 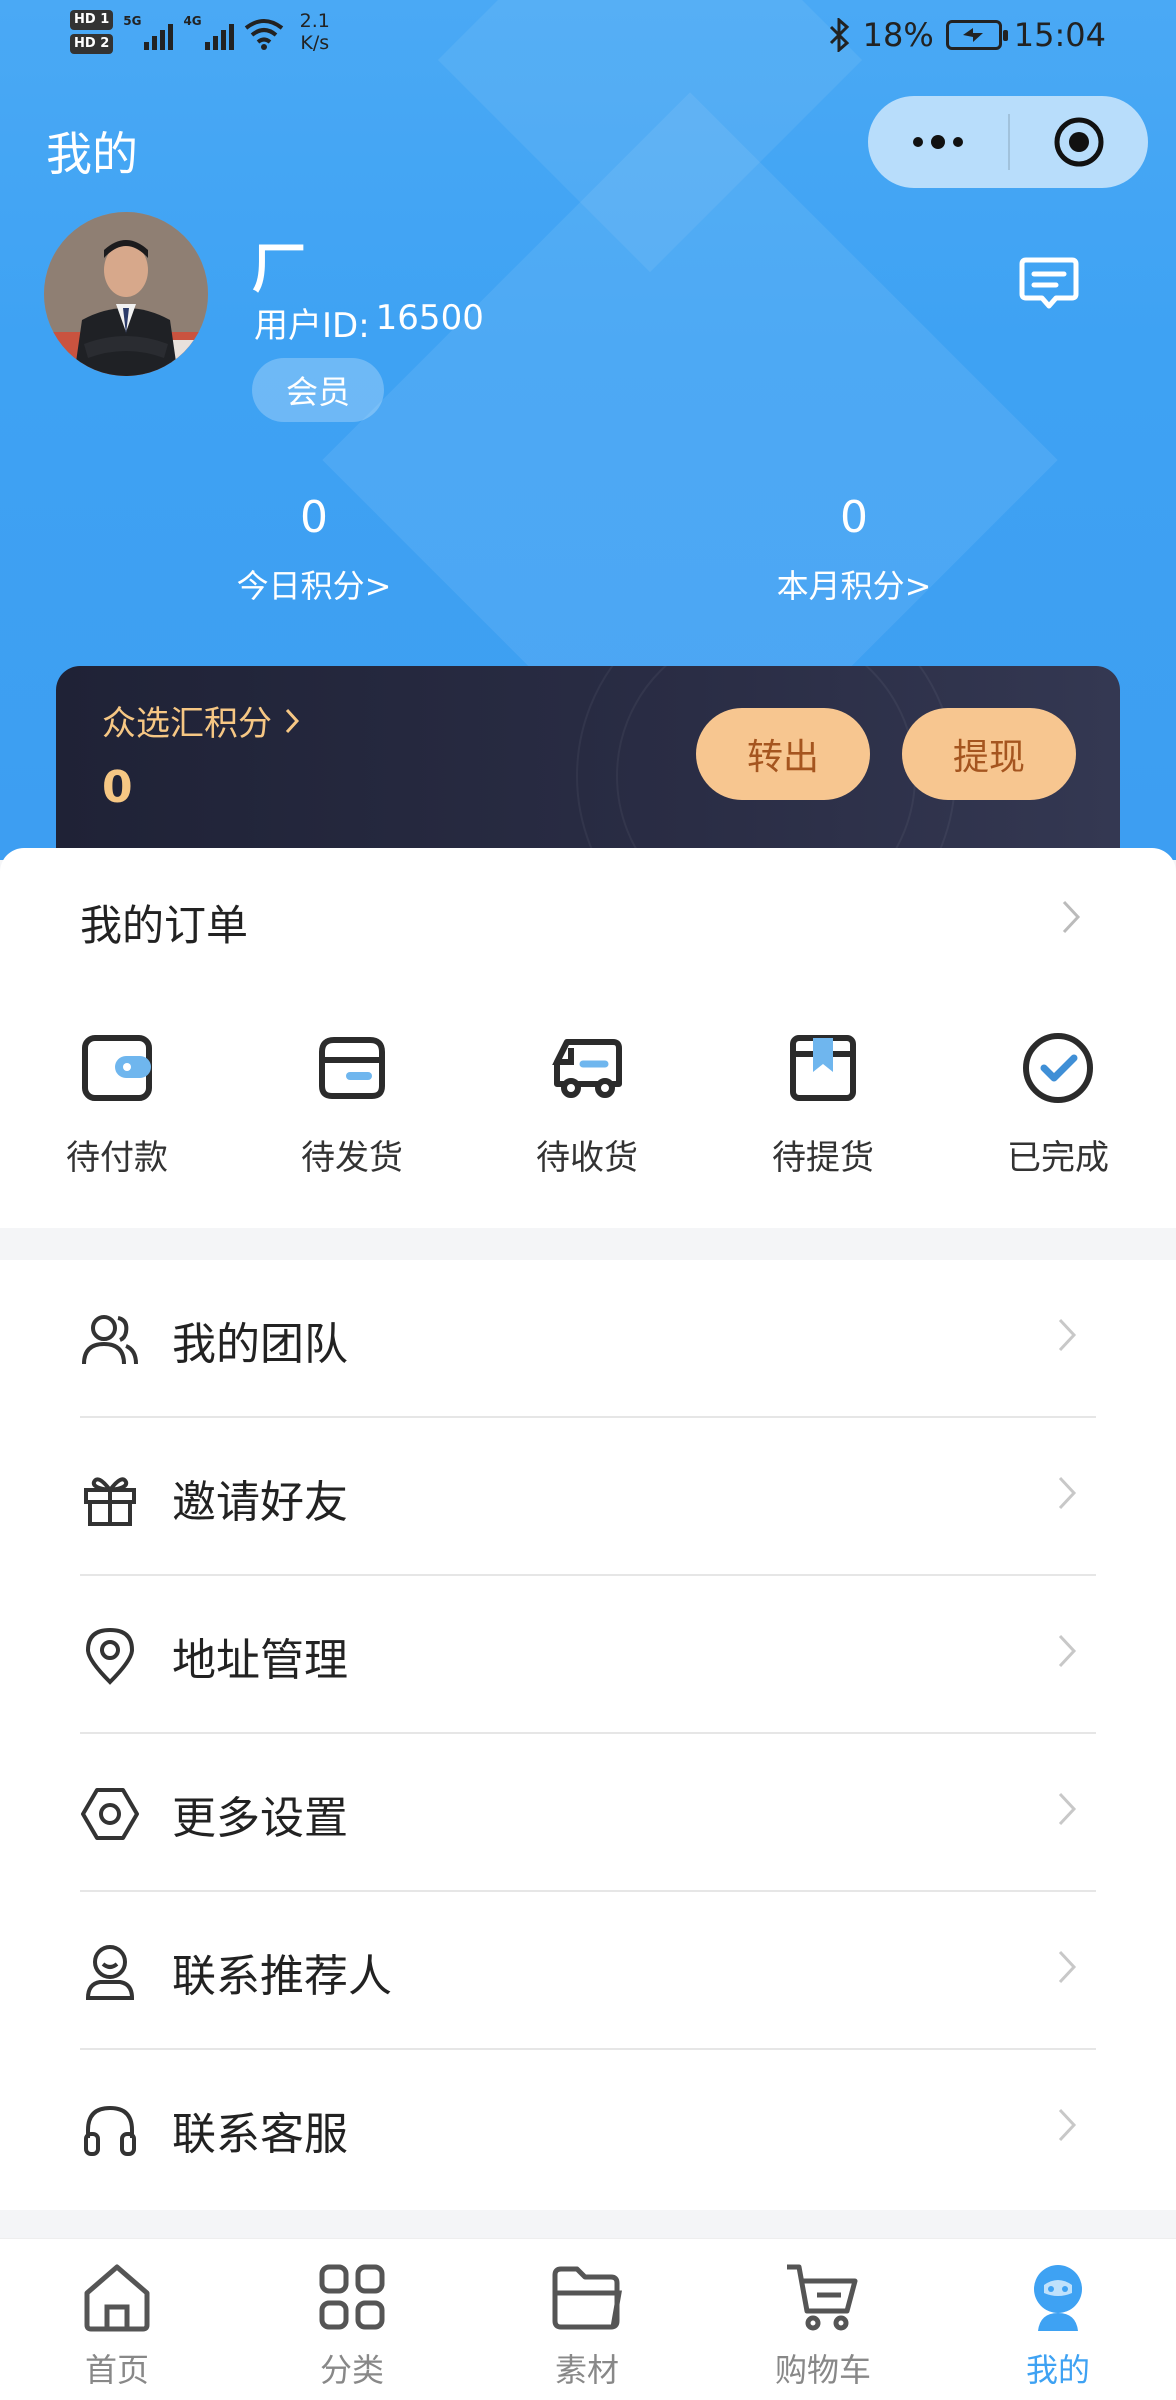 I want to click on tab-home: 首页, so click(x=117, y=2324).